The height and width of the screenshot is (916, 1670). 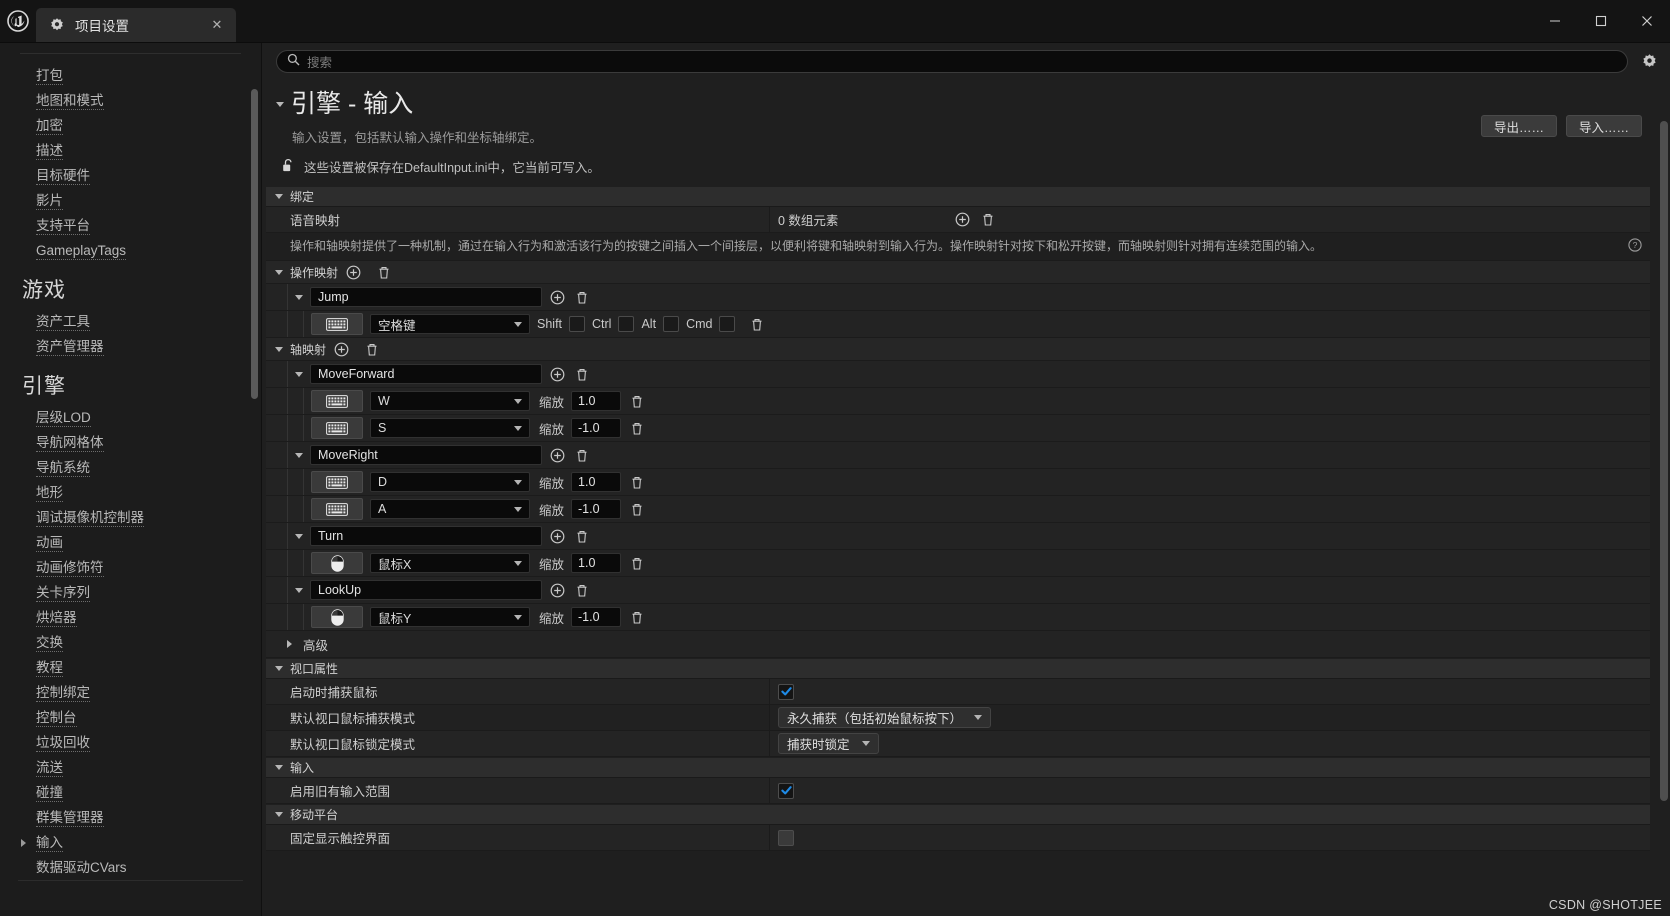 What do you see at coordinates (130, 718) in the screenshot?
I see `sidebar-item-24: 控制台` at bounding box center [130, 718].